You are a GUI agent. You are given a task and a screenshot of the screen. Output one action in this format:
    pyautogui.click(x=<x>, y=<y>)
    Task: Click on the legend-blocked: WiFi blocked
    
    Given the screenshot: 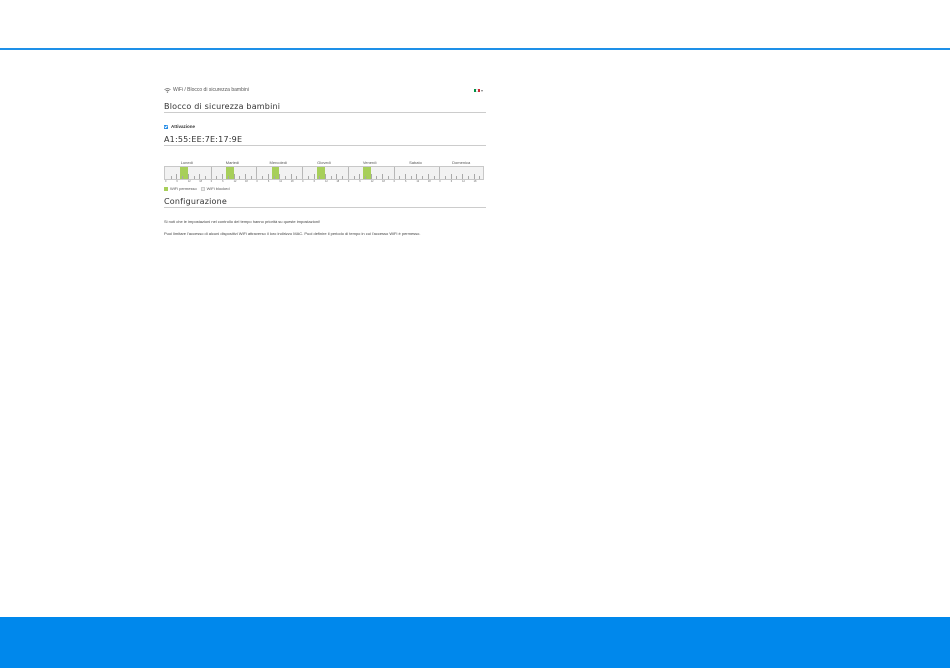 What is the action you would take?
    pyautogui.click(x=215, y=188)
    